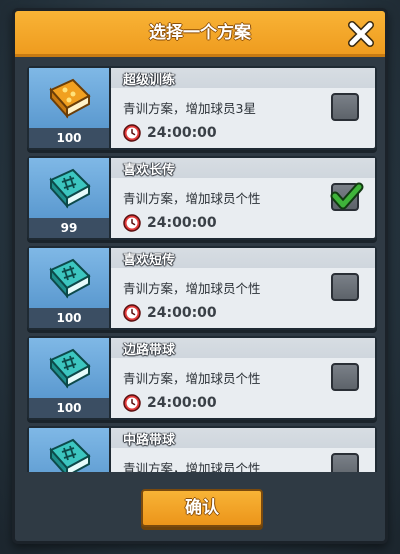 This screenshot has height=554, width=400. I want to click on item-count: 99, so click(69, 228).